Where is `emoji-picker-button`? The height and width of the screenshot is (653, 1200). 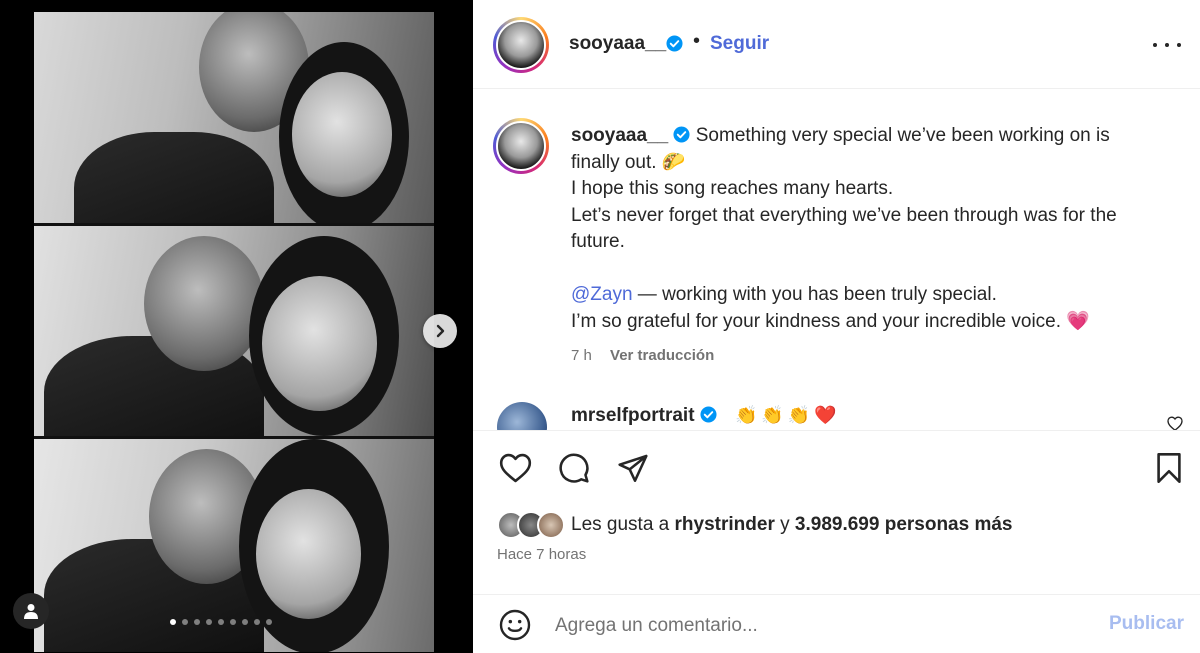 emoji-picker-button is located at coordinates (515, 625).